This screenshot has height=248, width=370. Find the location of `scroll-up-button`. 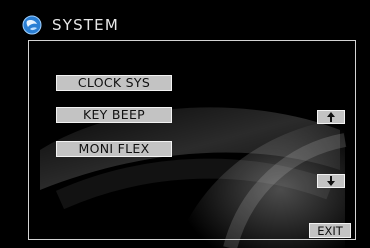

scroll-up-button is located at coordinates (331, 117).